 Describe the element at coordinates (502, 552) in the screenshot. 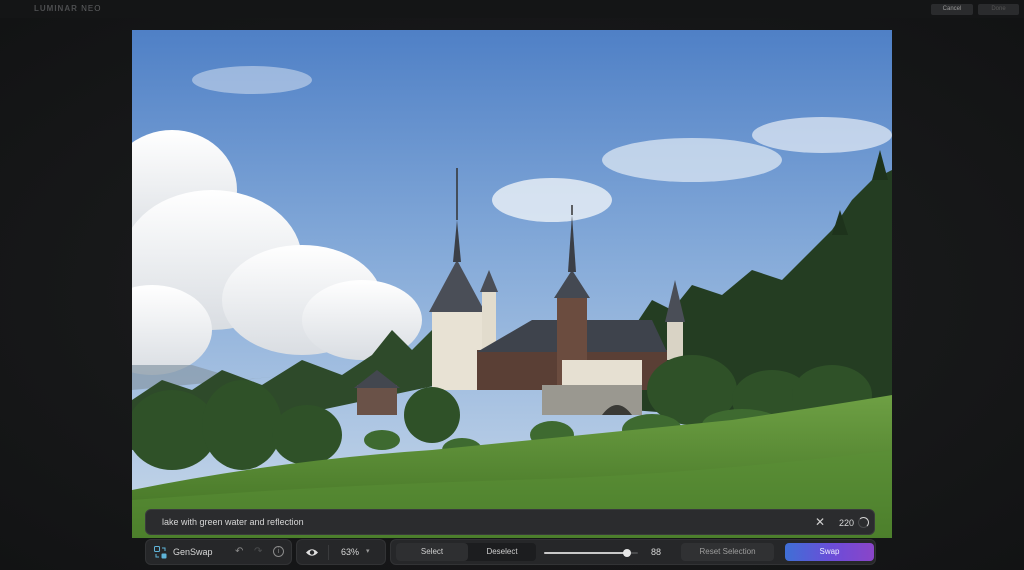

I see `deselect-button: Deselect` at that location.